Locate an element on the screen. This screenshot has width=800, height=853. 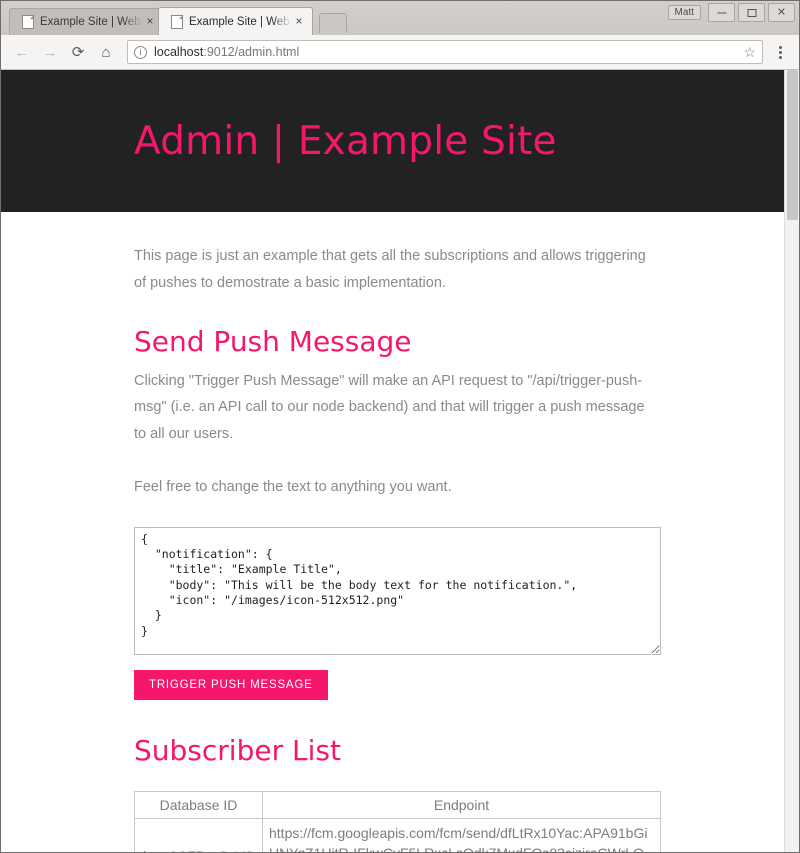
browser-tab-1: Example Site | Web P × is located at coordinates (86, 21).